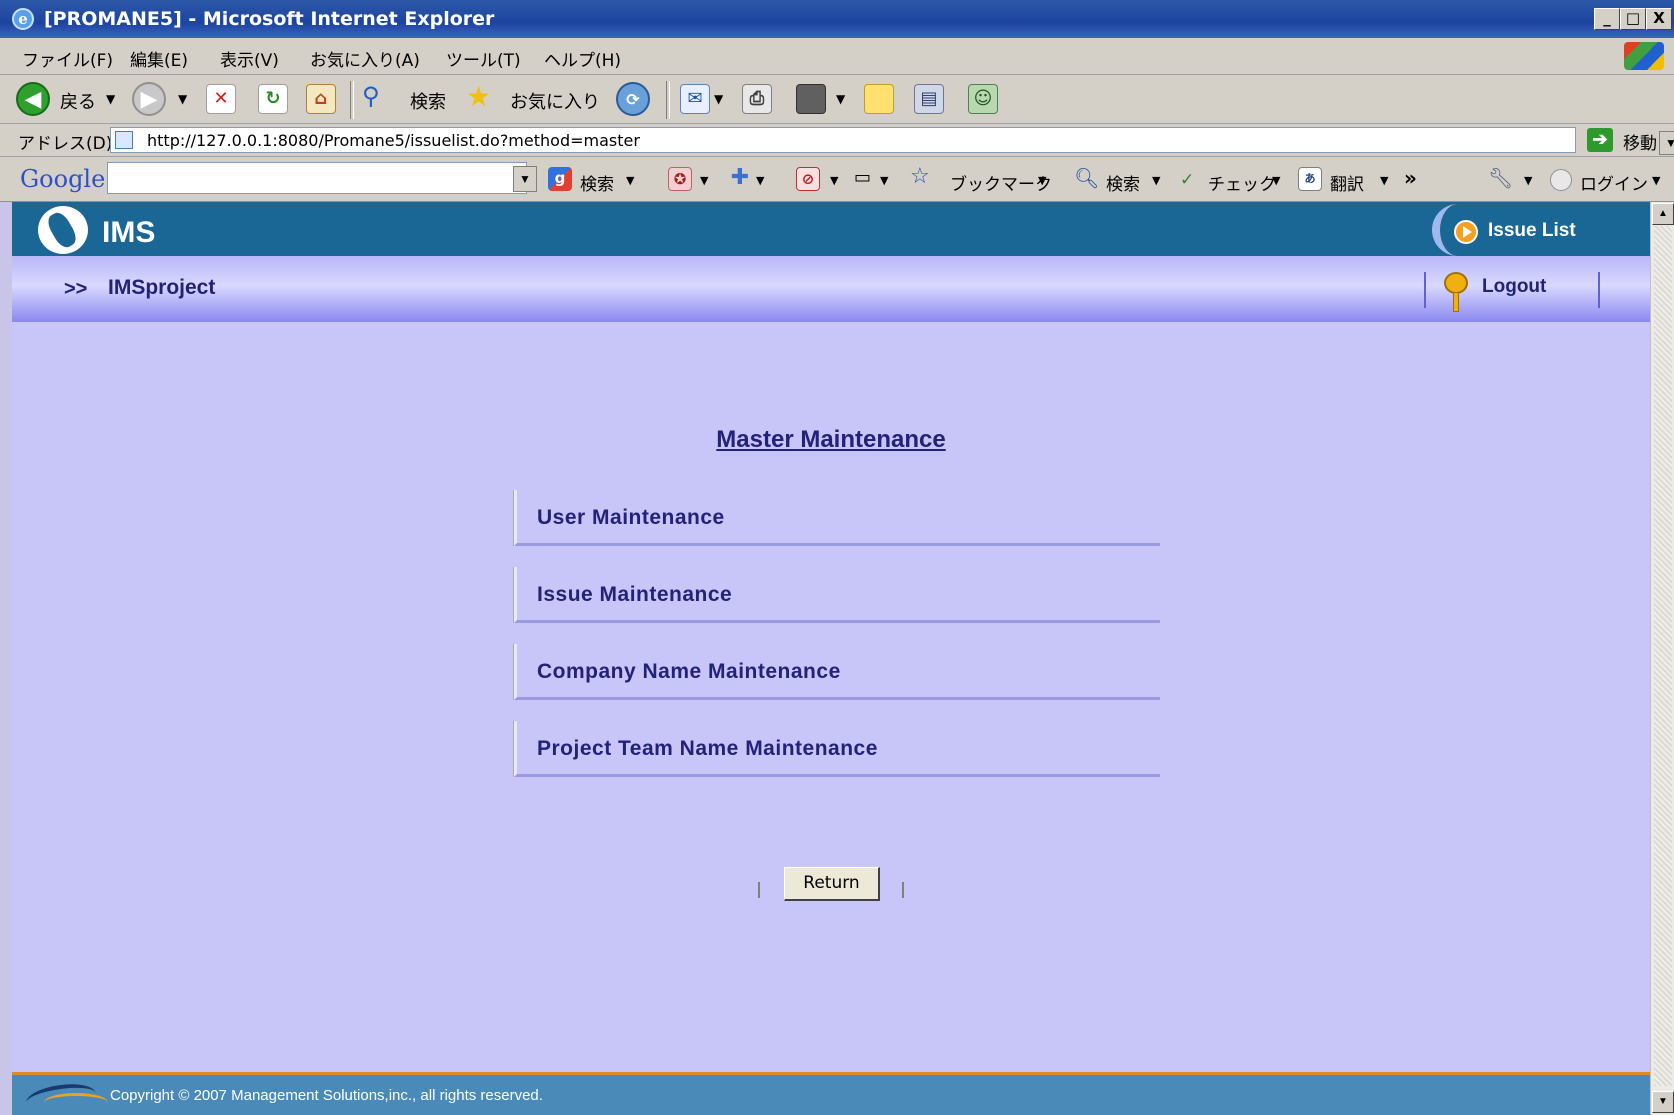 The image size is (1674, 1115). What do you see at coordinates (1663, 1102) in the screenshot?
I see `scroll-down-arrow-icon: ▼` at bounding box center [1663, 1102].